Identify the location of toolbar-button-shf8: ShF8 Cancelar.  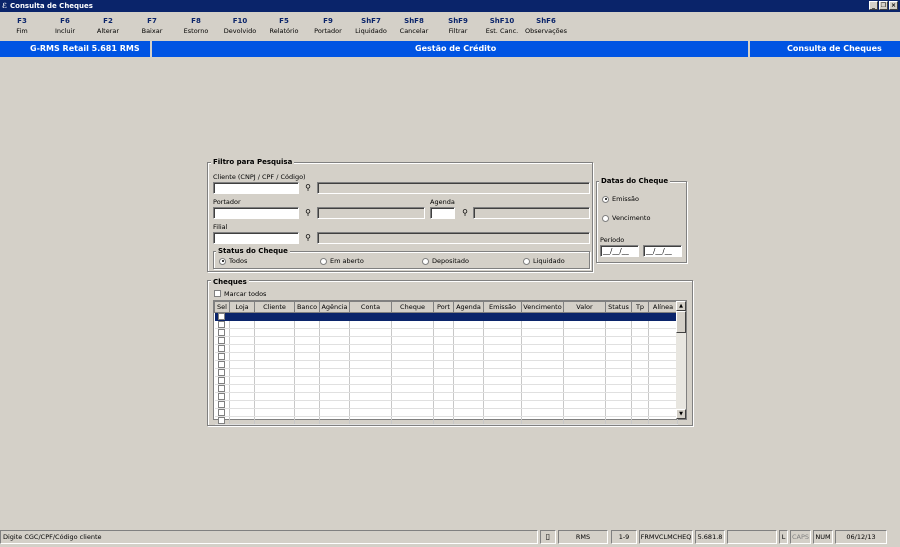
(414, 26).